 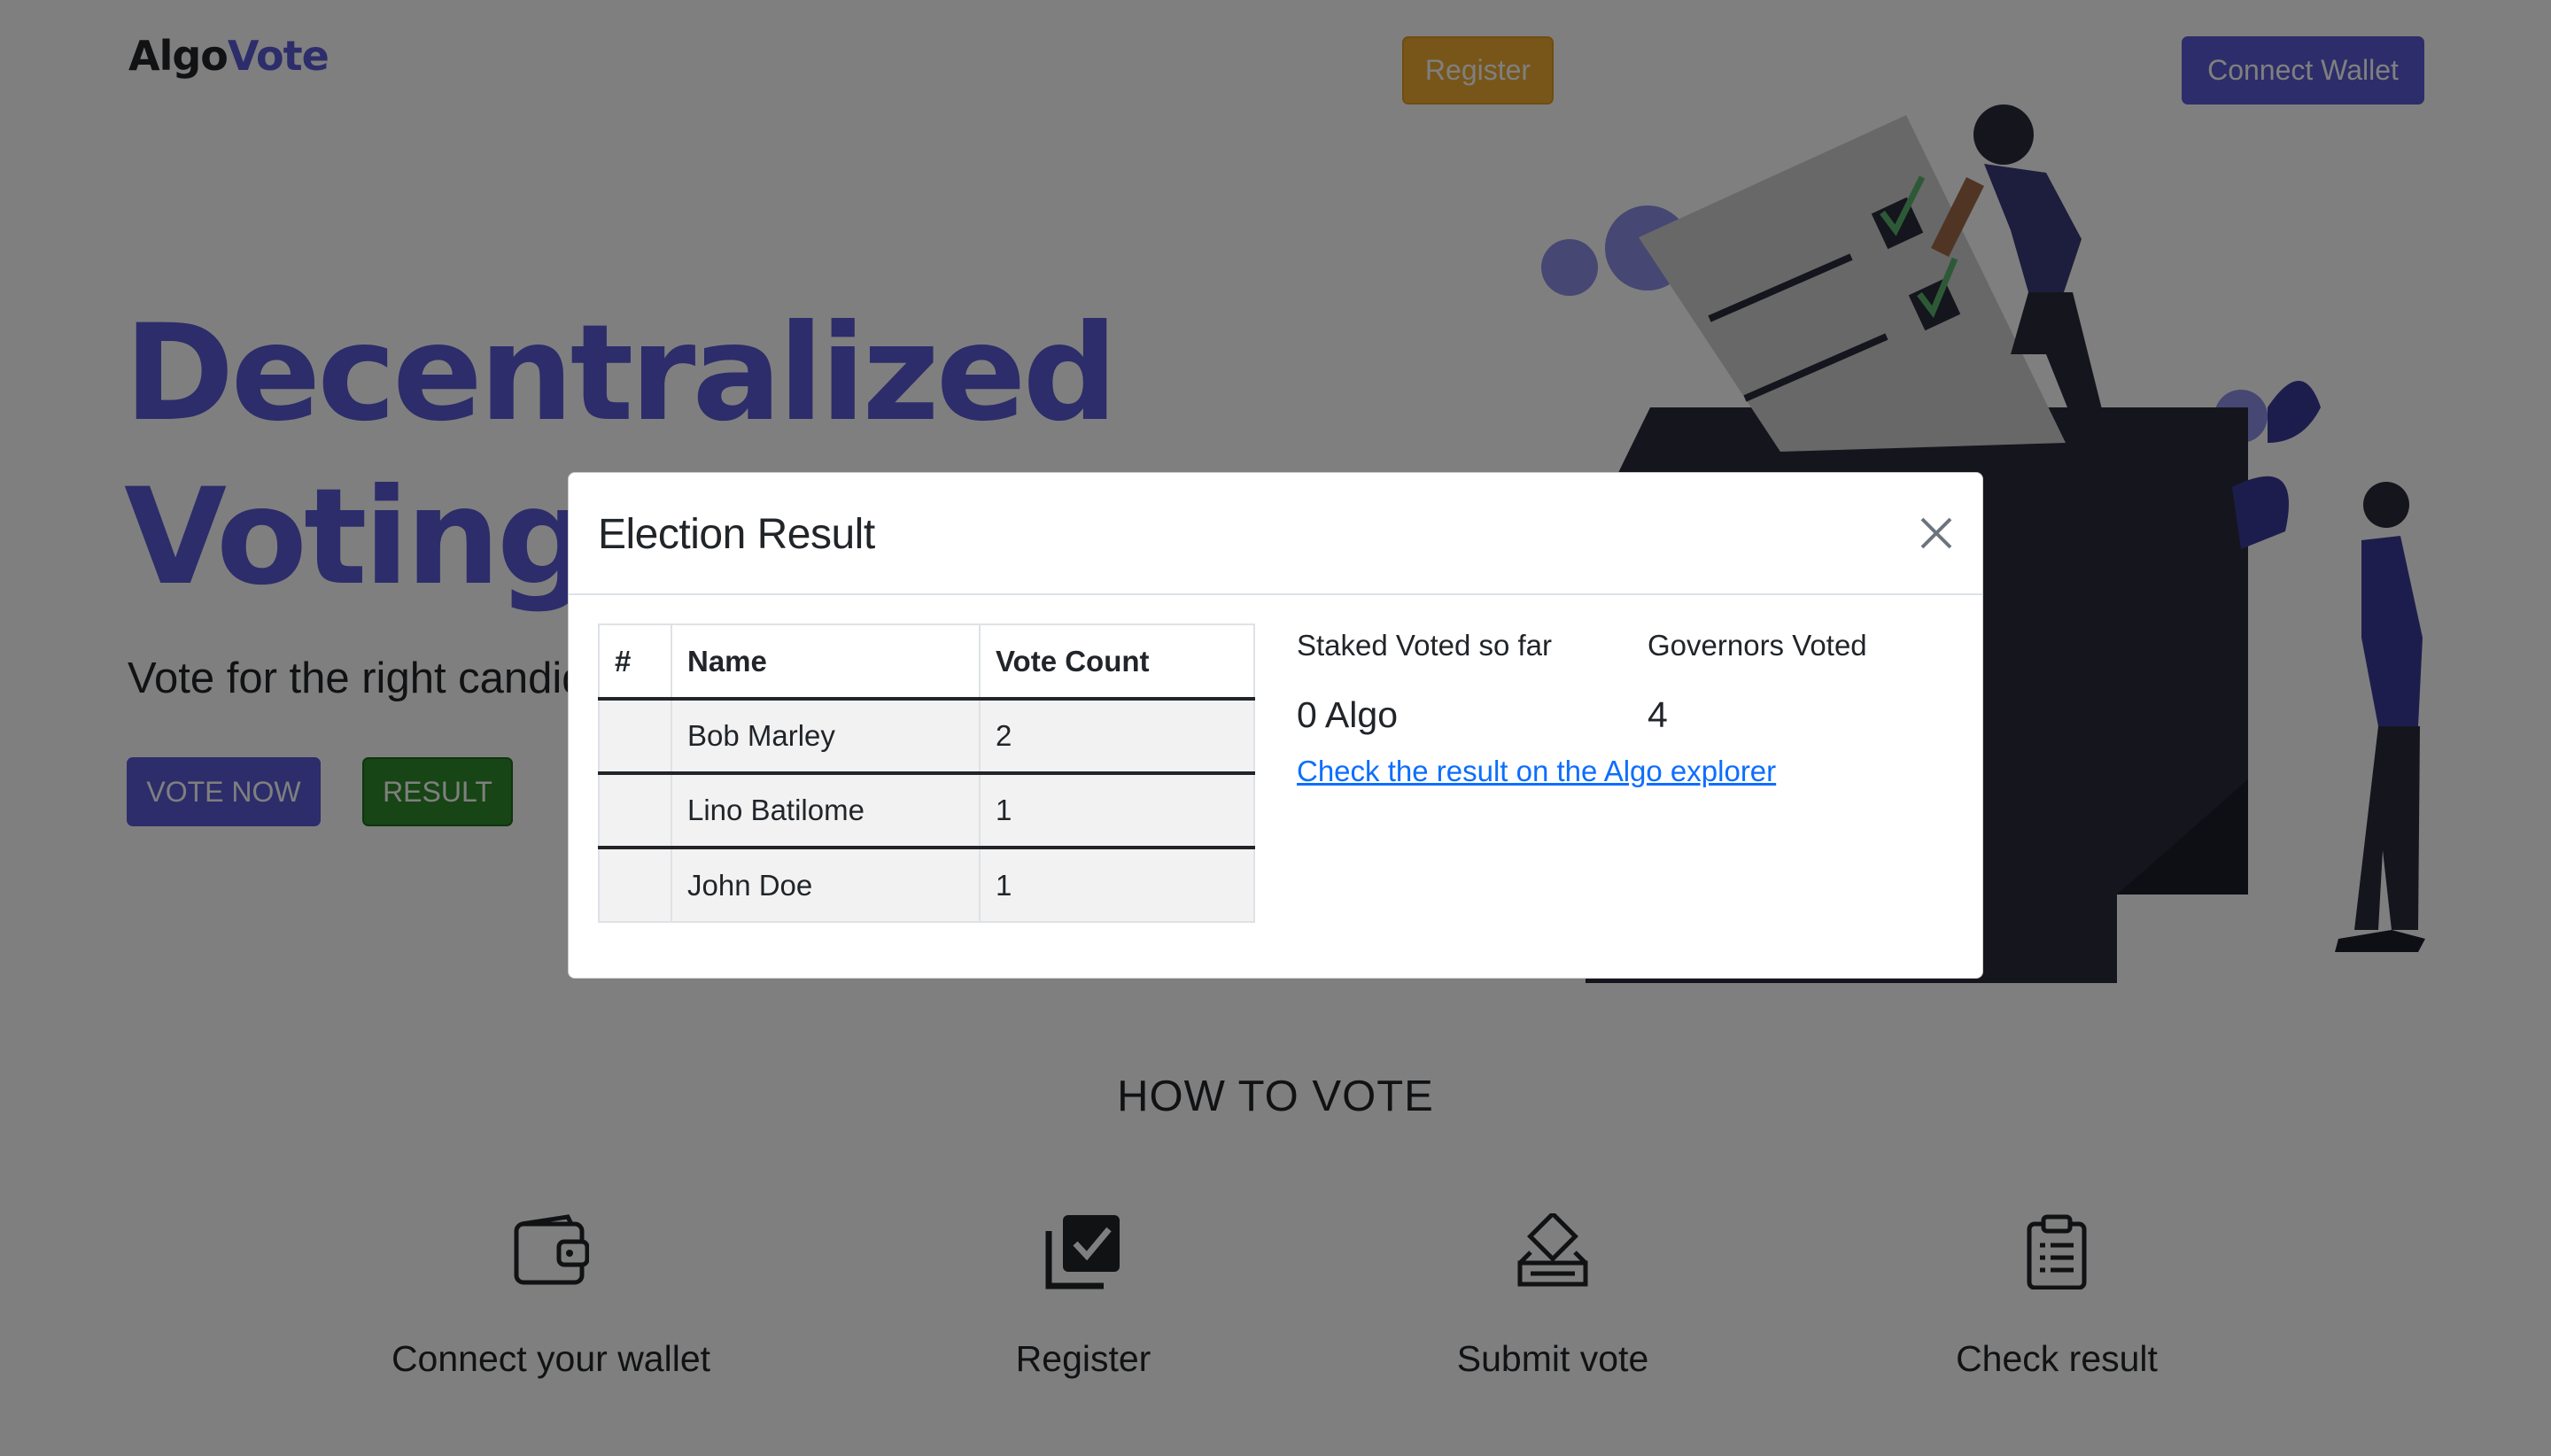 What do you see at coordinates (826, 736) in the screenshot?
I see `candidate-name: Bob Marley` at bounding box center [826, 736].